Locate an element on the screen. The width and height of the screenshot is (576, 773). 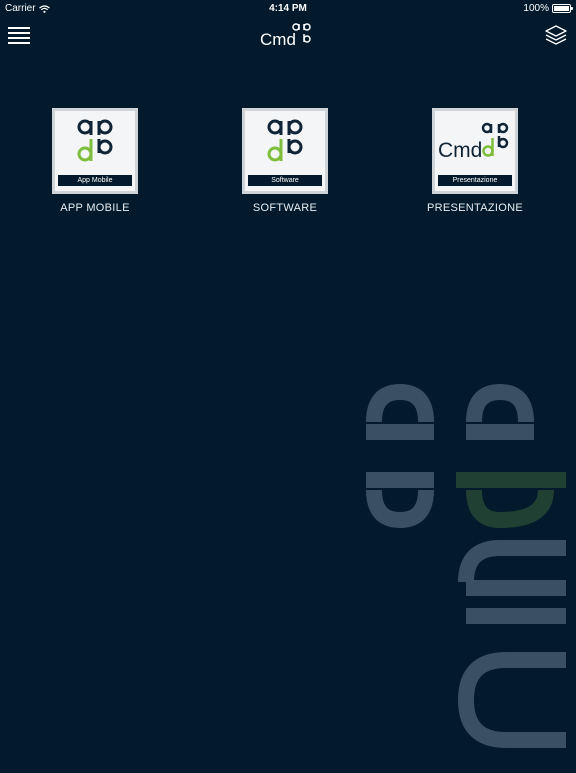
logo-text: Cmd is located at coordinates (278, 39).